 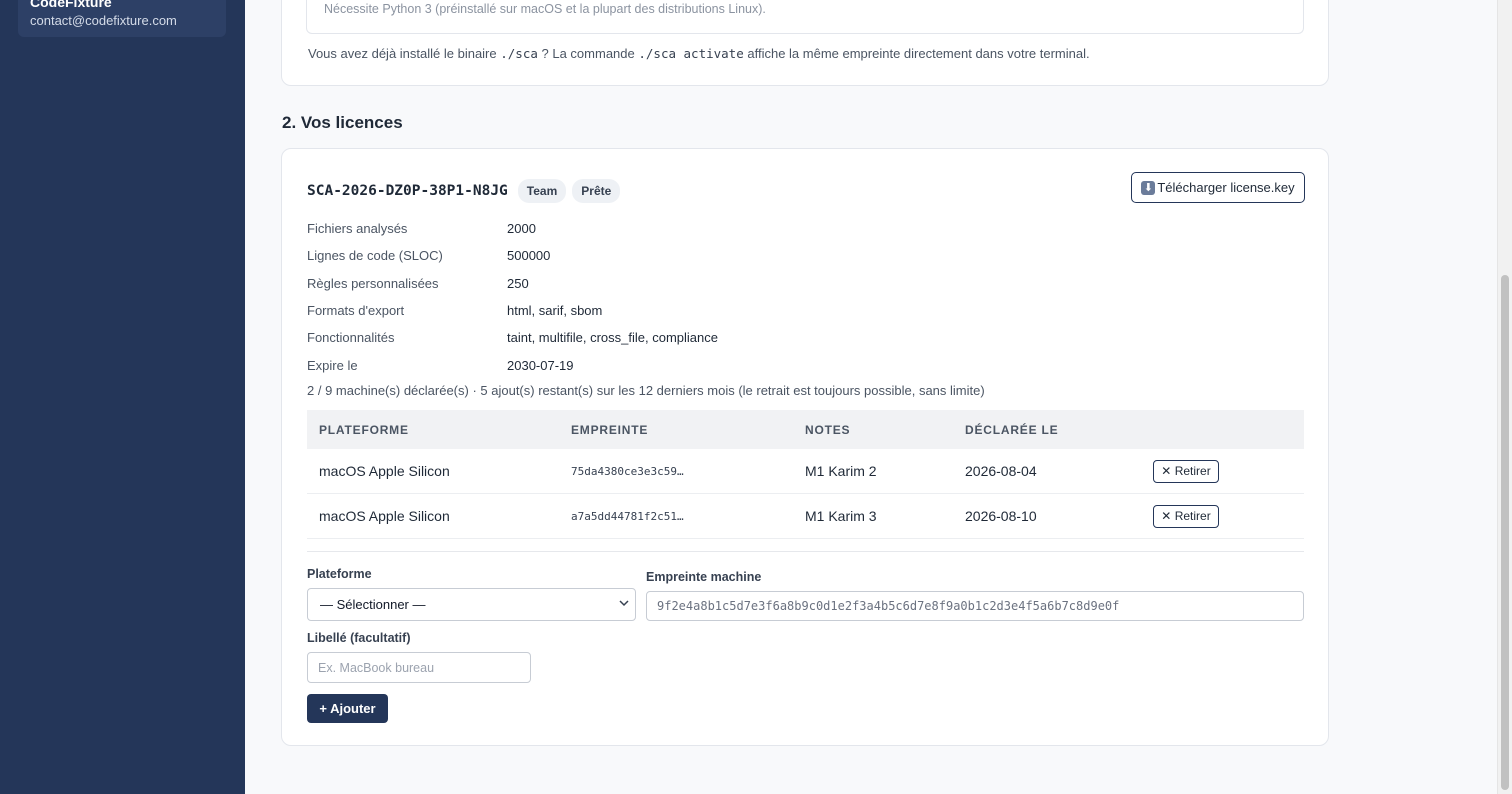 I want to click on property-value: 2030-07-19, so click(x=540, y=365).